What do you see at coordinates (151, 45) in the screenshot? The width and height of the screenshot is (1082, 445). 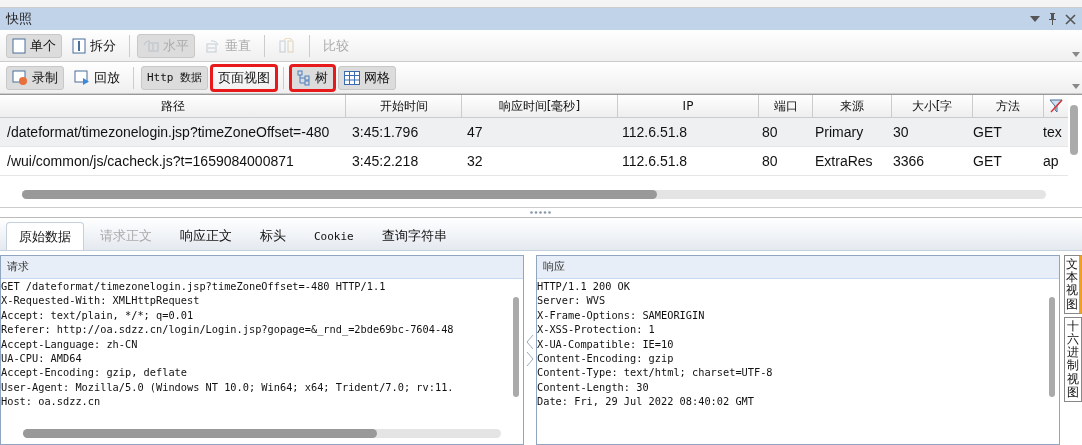 I see `horizontal-layout-icon` at bounding box center [151, 45].